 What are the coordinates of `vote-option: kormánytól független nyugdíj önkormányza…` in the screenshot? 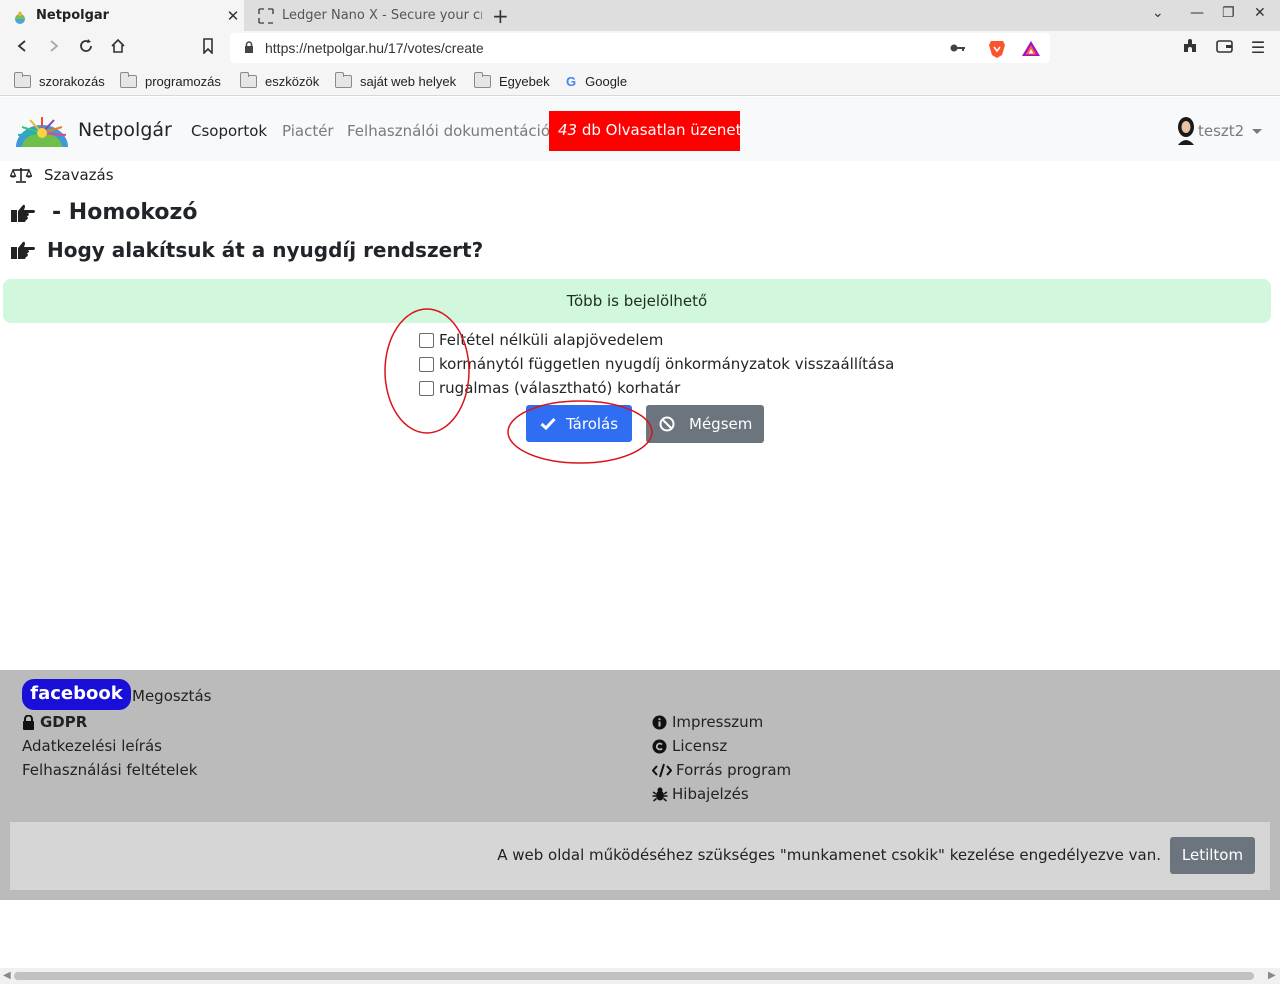 It's located at (656, 364).